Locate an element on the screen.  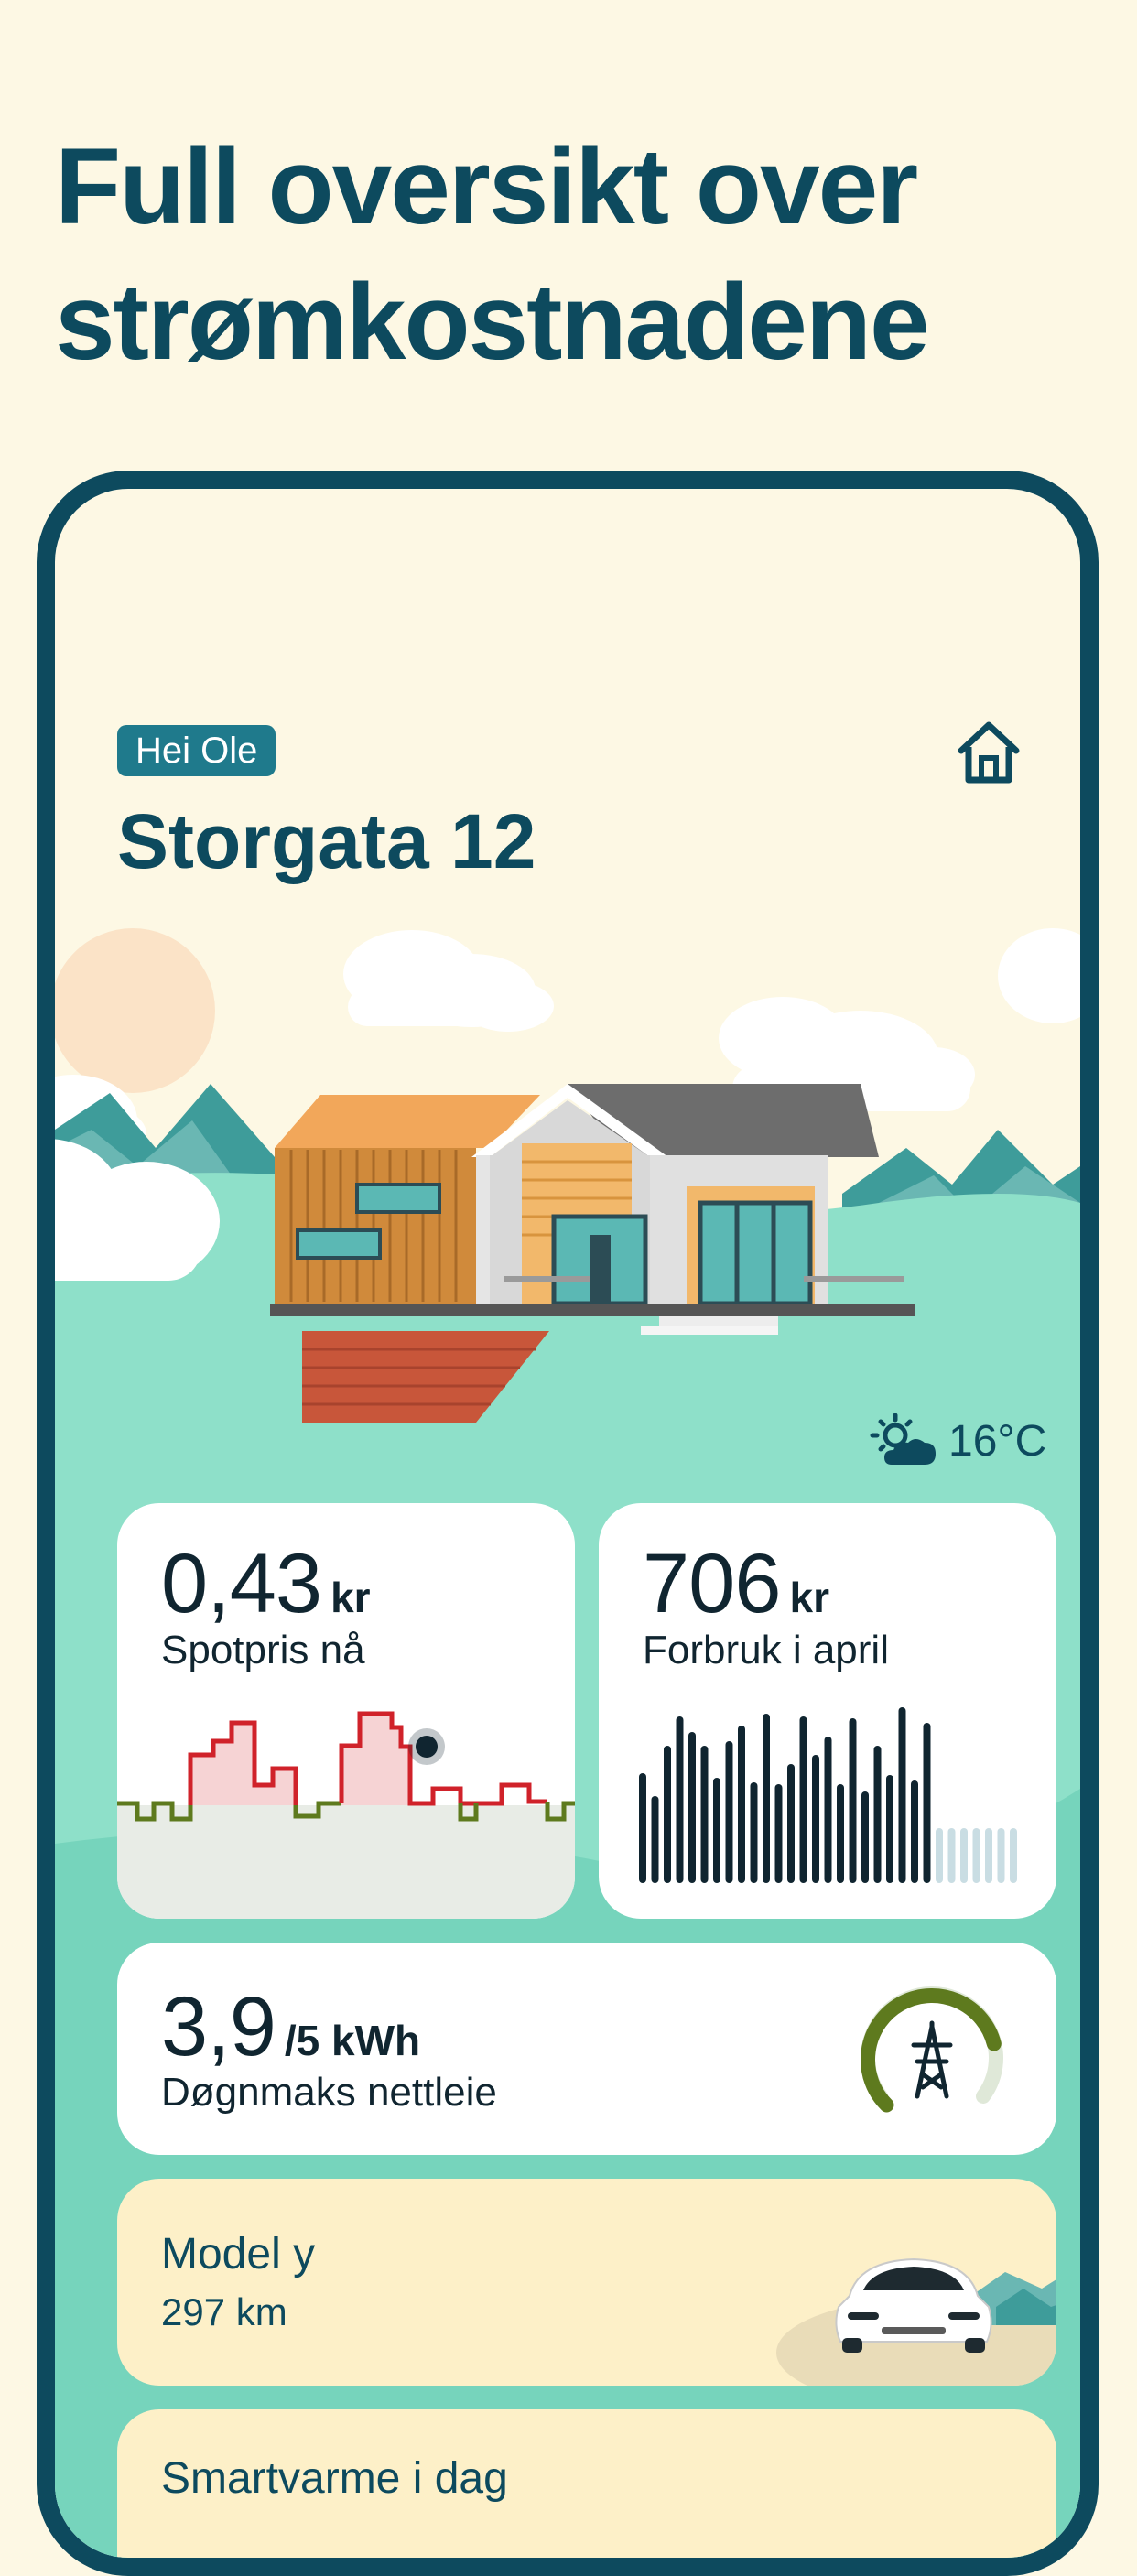
power-pylon-icon is located at coordinates (932, 2060).